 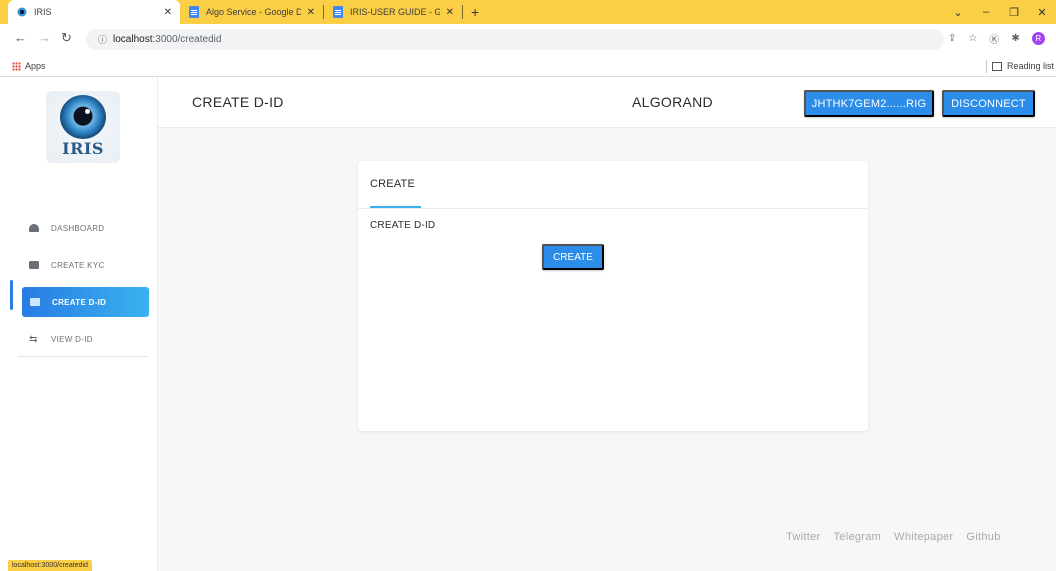 I want to click on tab-algo-service: Algo Service - Google Docs ✕, so click(x=251, y=12).